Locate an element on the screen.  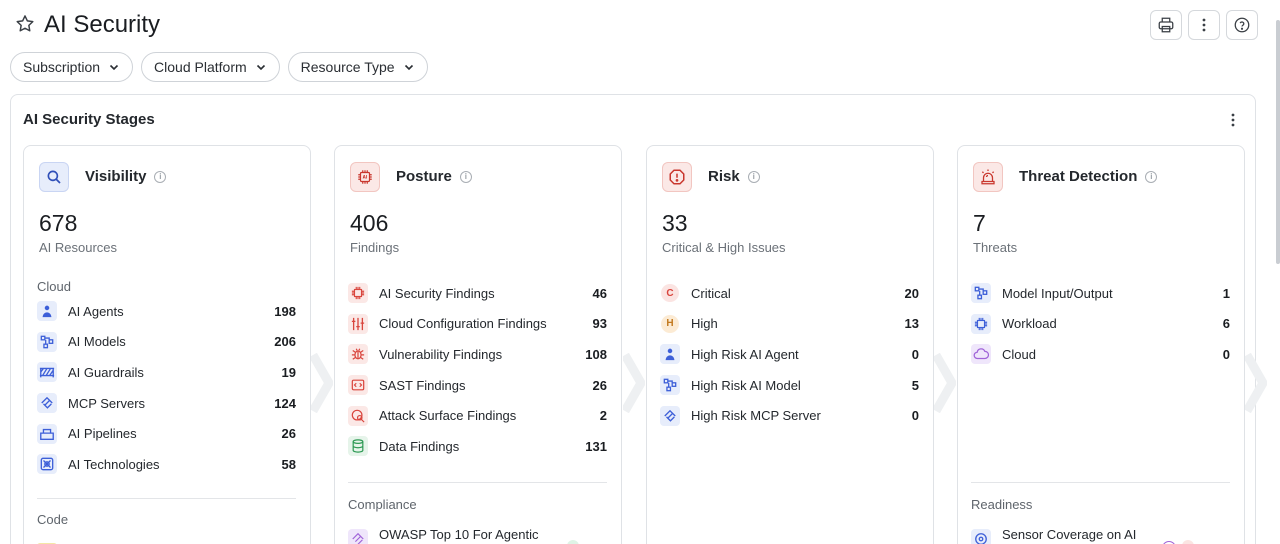
row-label: Vulnerability Findings is located at coordinates (441, 354).